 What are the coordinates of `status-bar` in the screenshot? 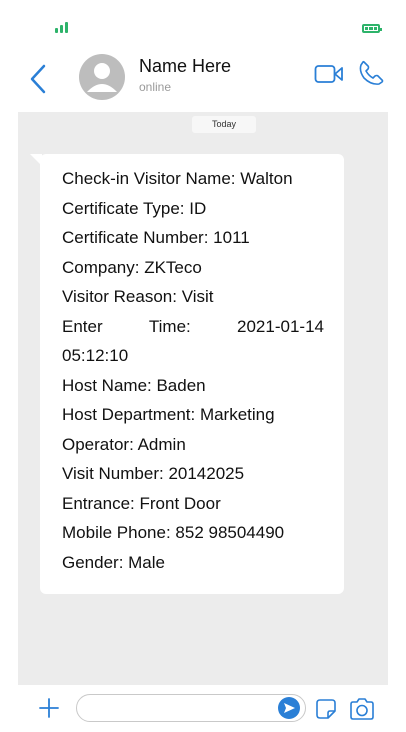 It's located at (203, 21).